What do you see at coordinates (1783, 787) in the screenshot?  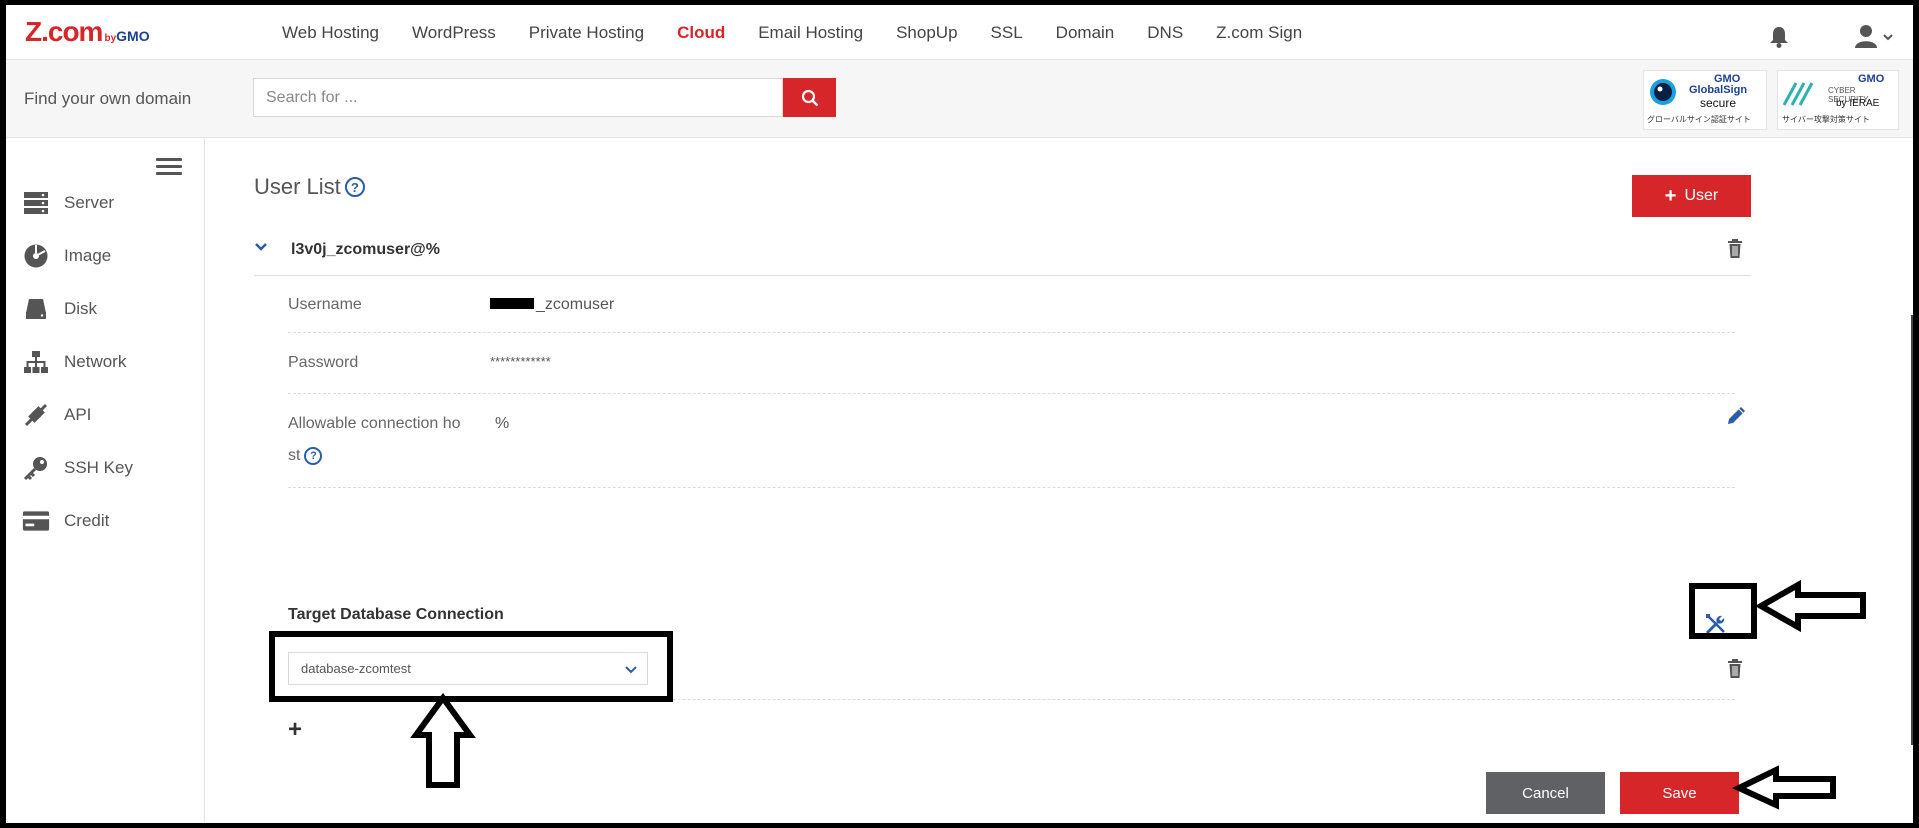 I see `arrow-left-save-annotation` at bounding box center [1783, 787].